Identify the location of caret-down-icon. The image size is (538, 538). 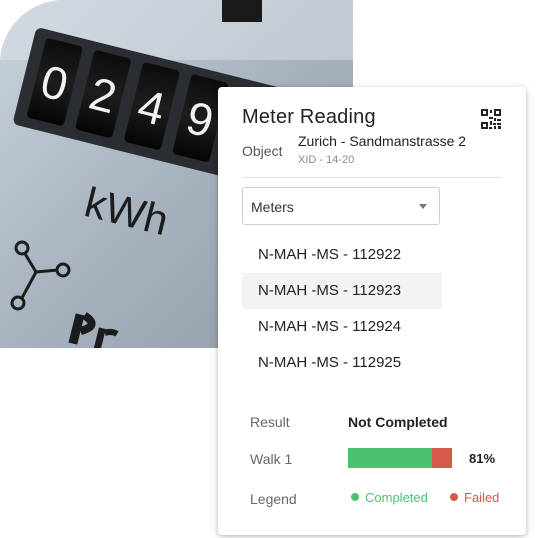
(423, 206).